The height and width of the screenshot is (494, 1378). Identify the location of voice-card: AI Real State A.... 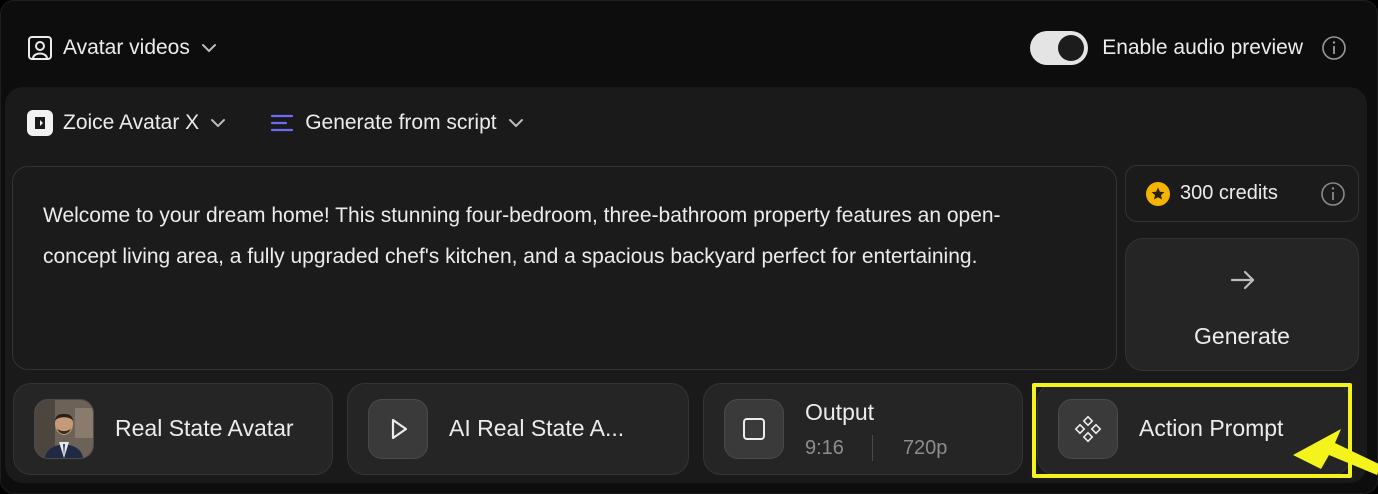
(518, 429).